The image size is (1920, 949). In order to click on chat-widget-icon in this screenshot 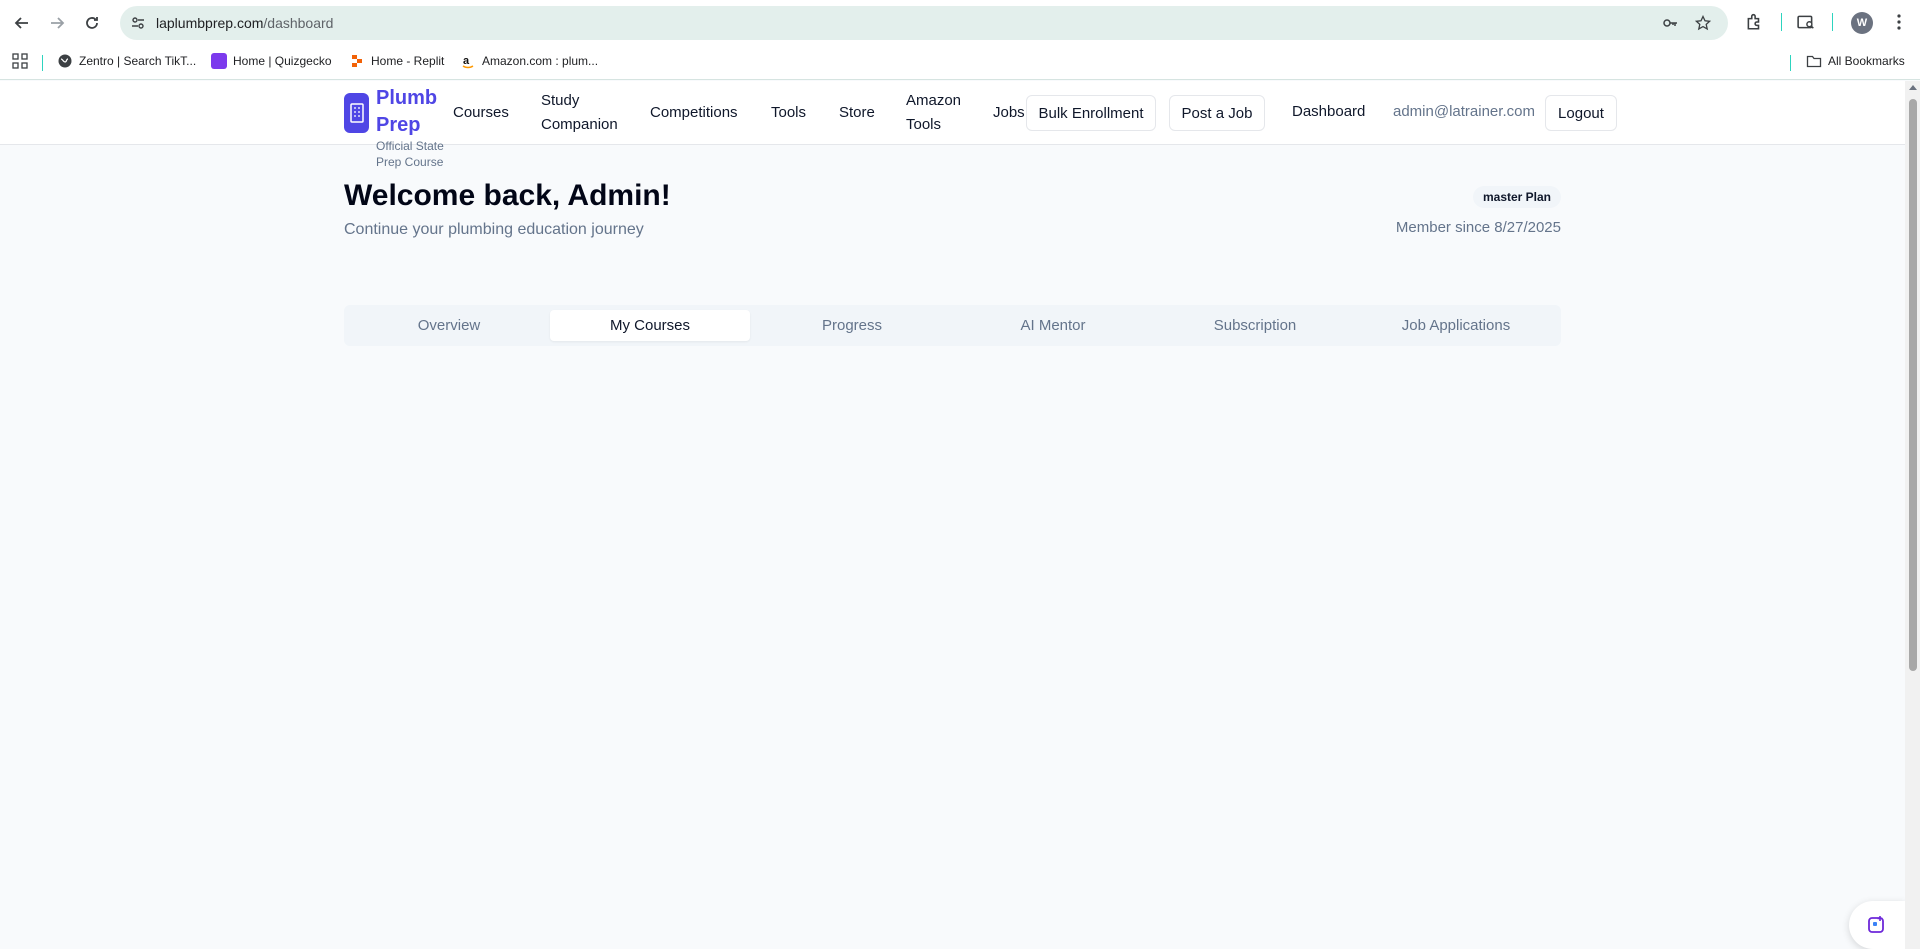, I will do `click(1876, 924)`.